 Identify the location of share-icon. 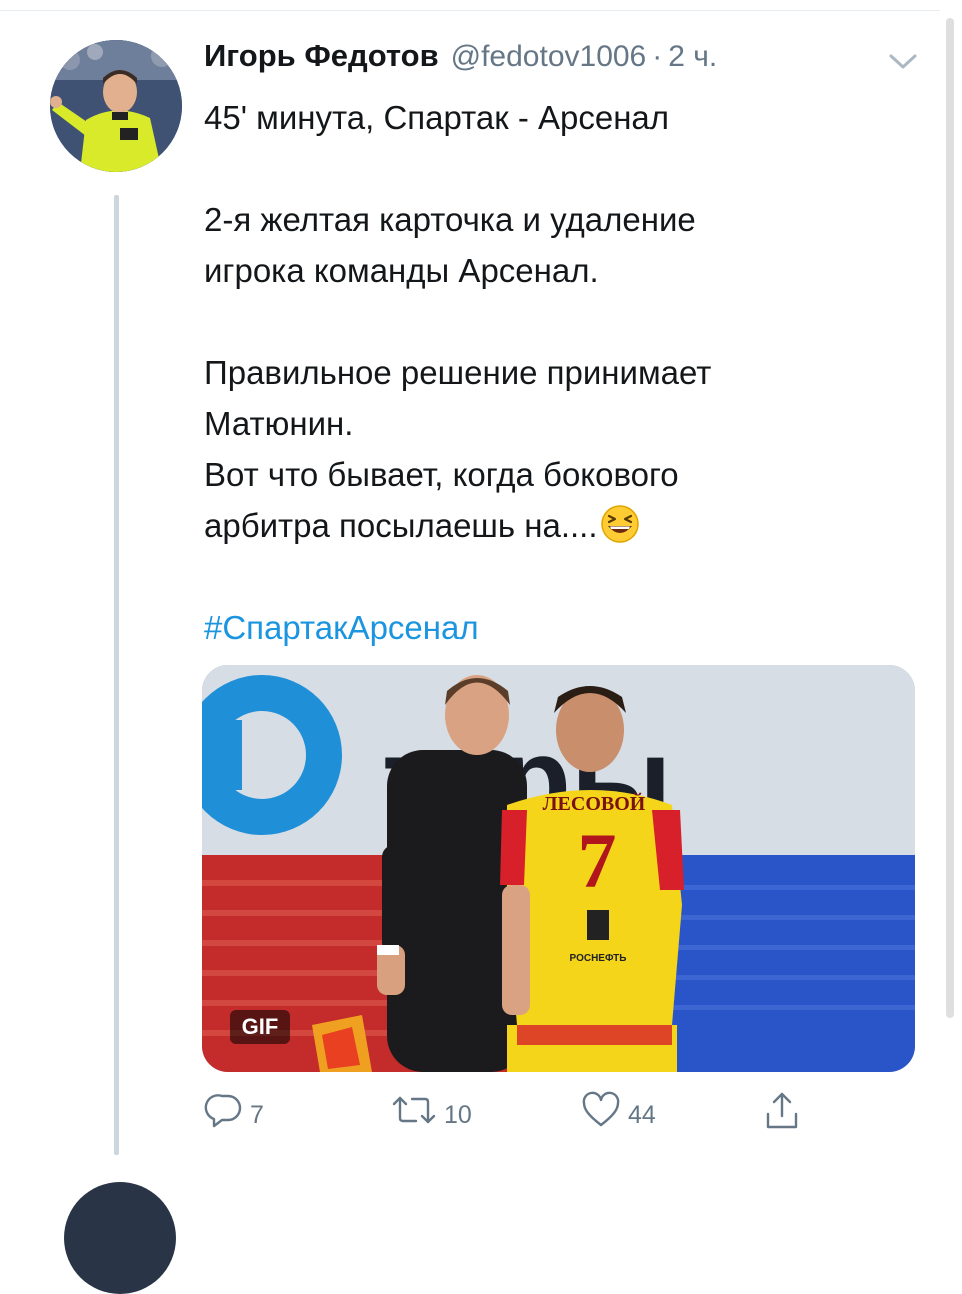
(782, 1111).